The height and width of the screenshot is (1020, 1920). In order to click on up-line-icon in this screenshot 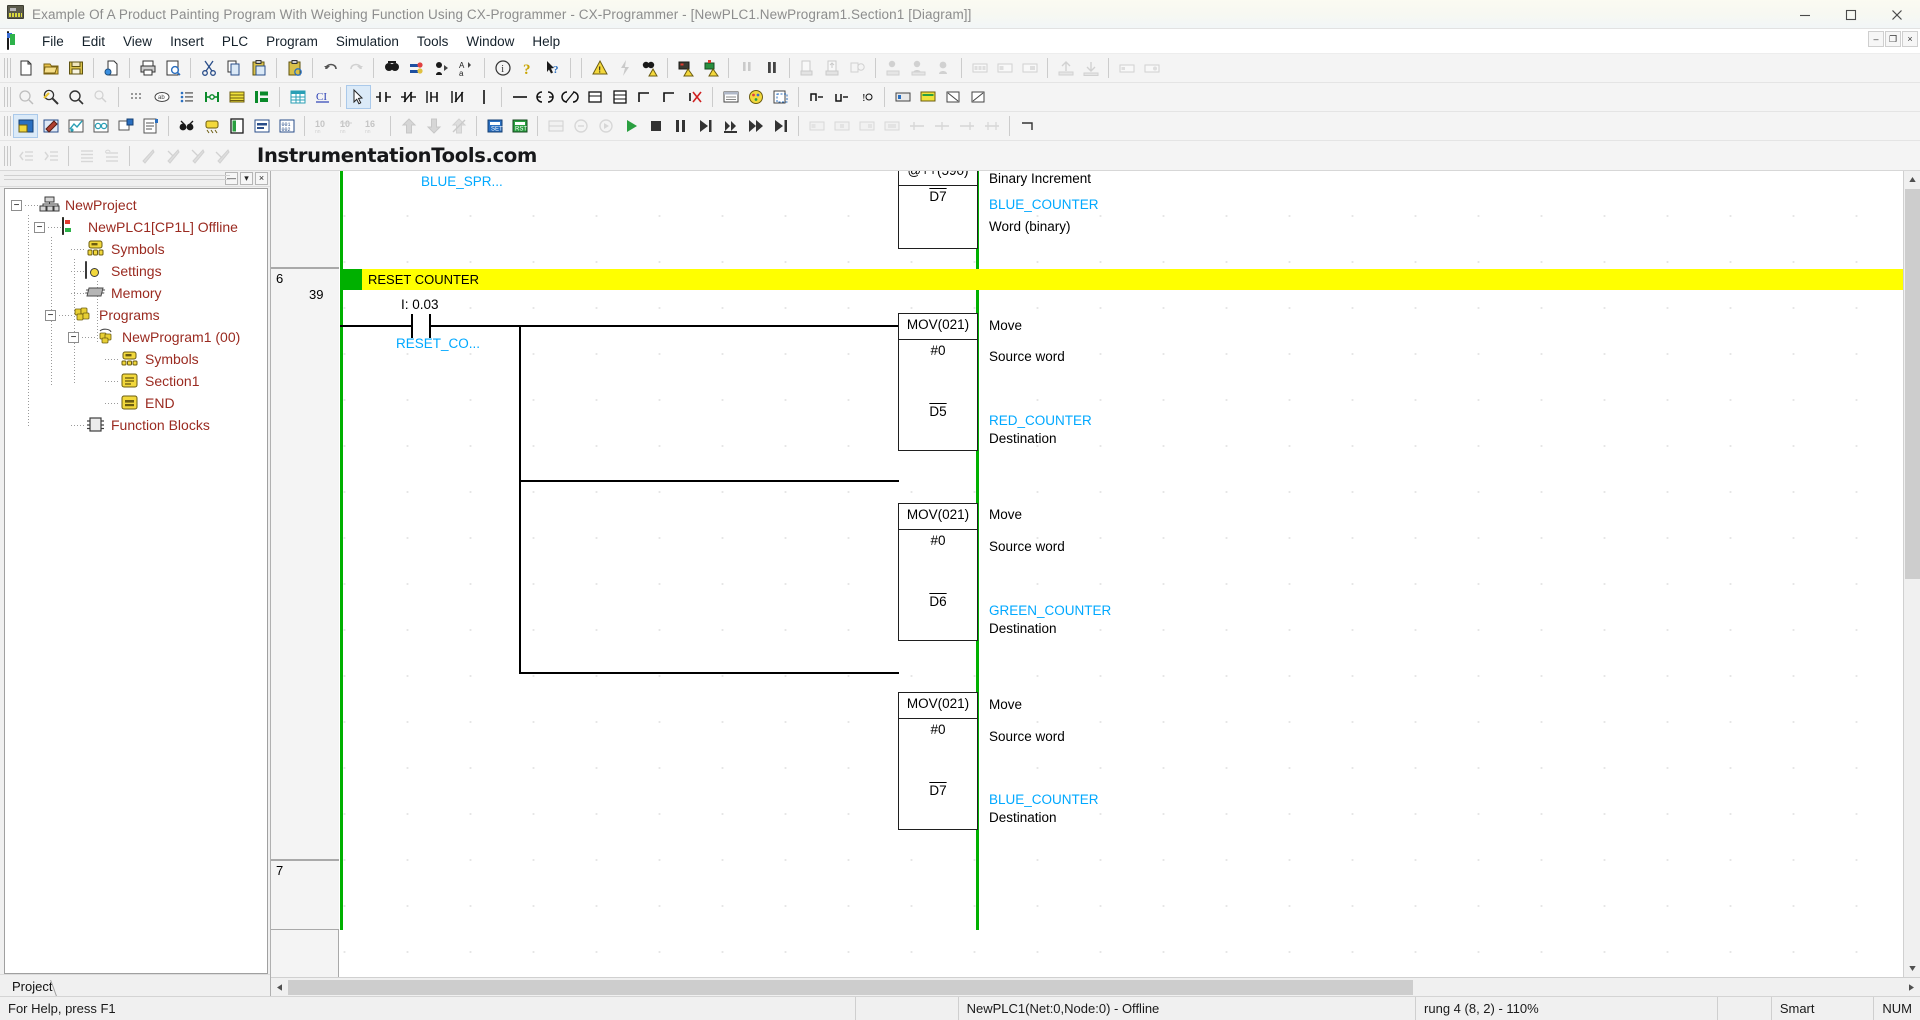, I will do `click(669, 97)`.